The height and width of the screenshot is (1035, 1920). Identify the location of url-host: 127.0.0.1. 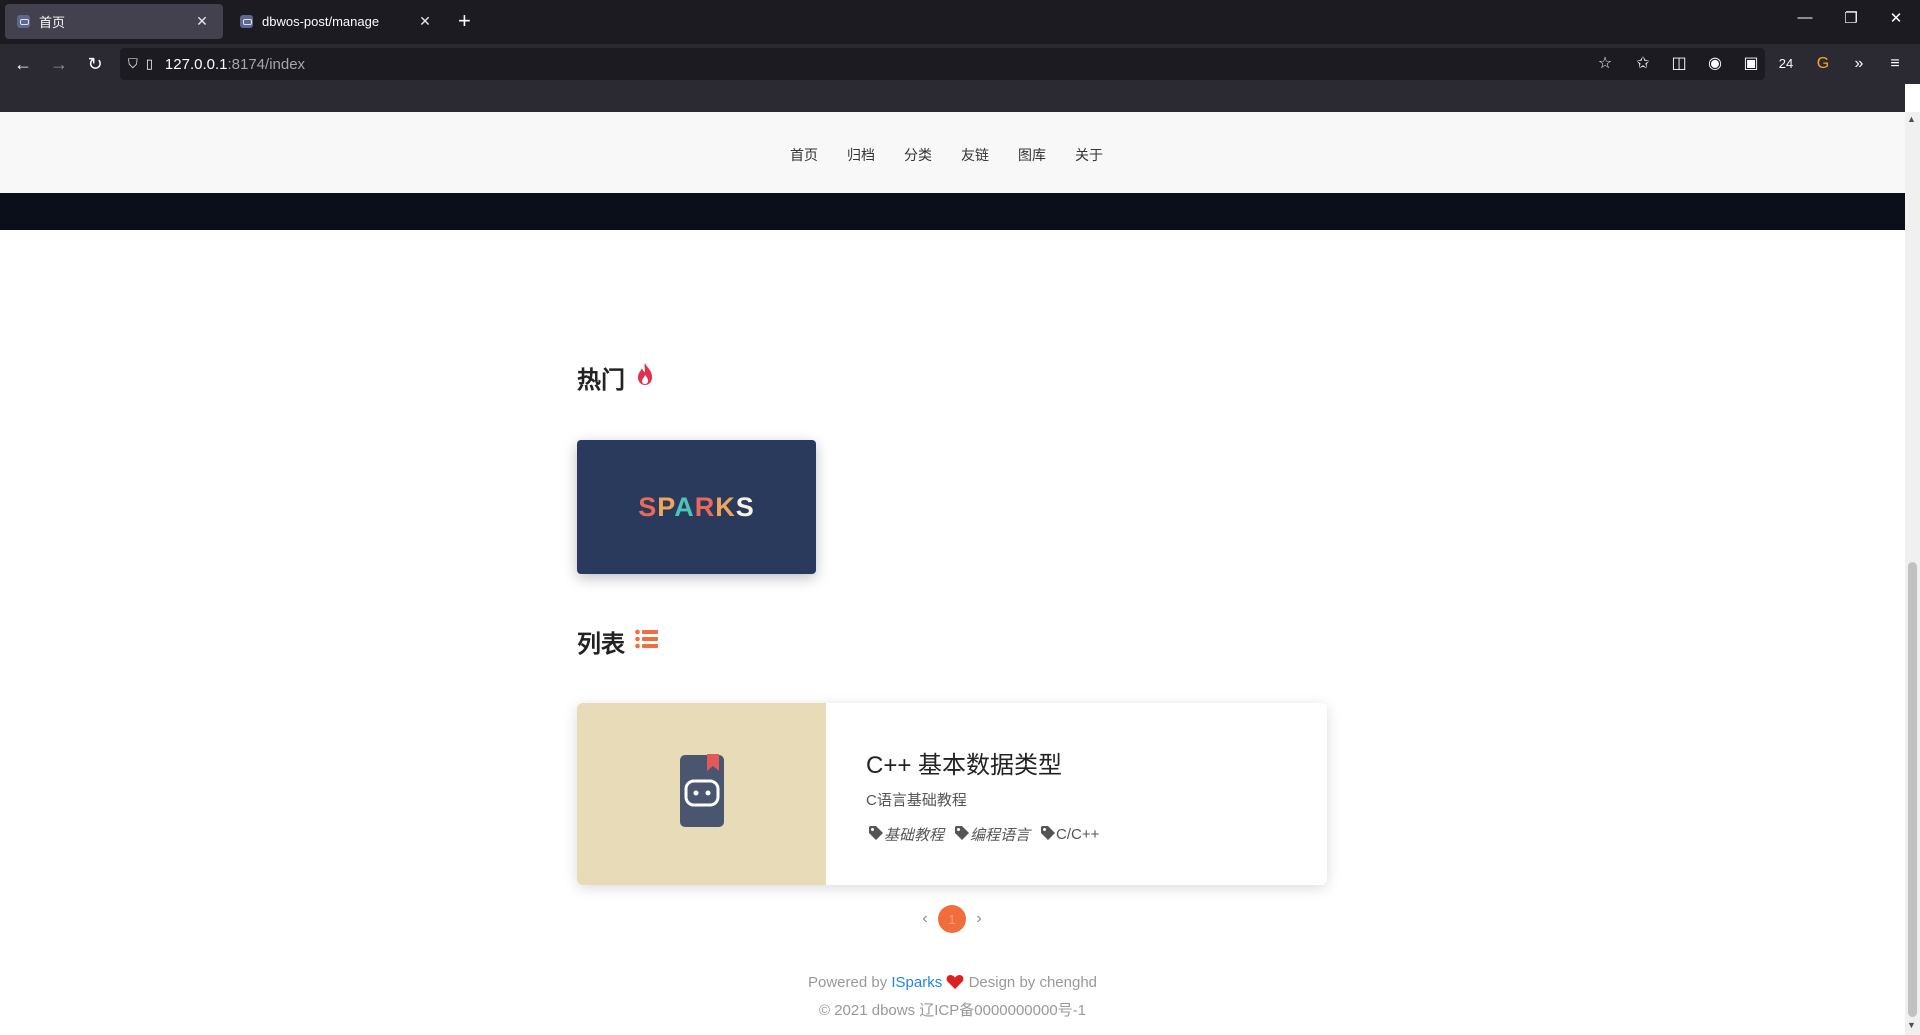
(196, 64).